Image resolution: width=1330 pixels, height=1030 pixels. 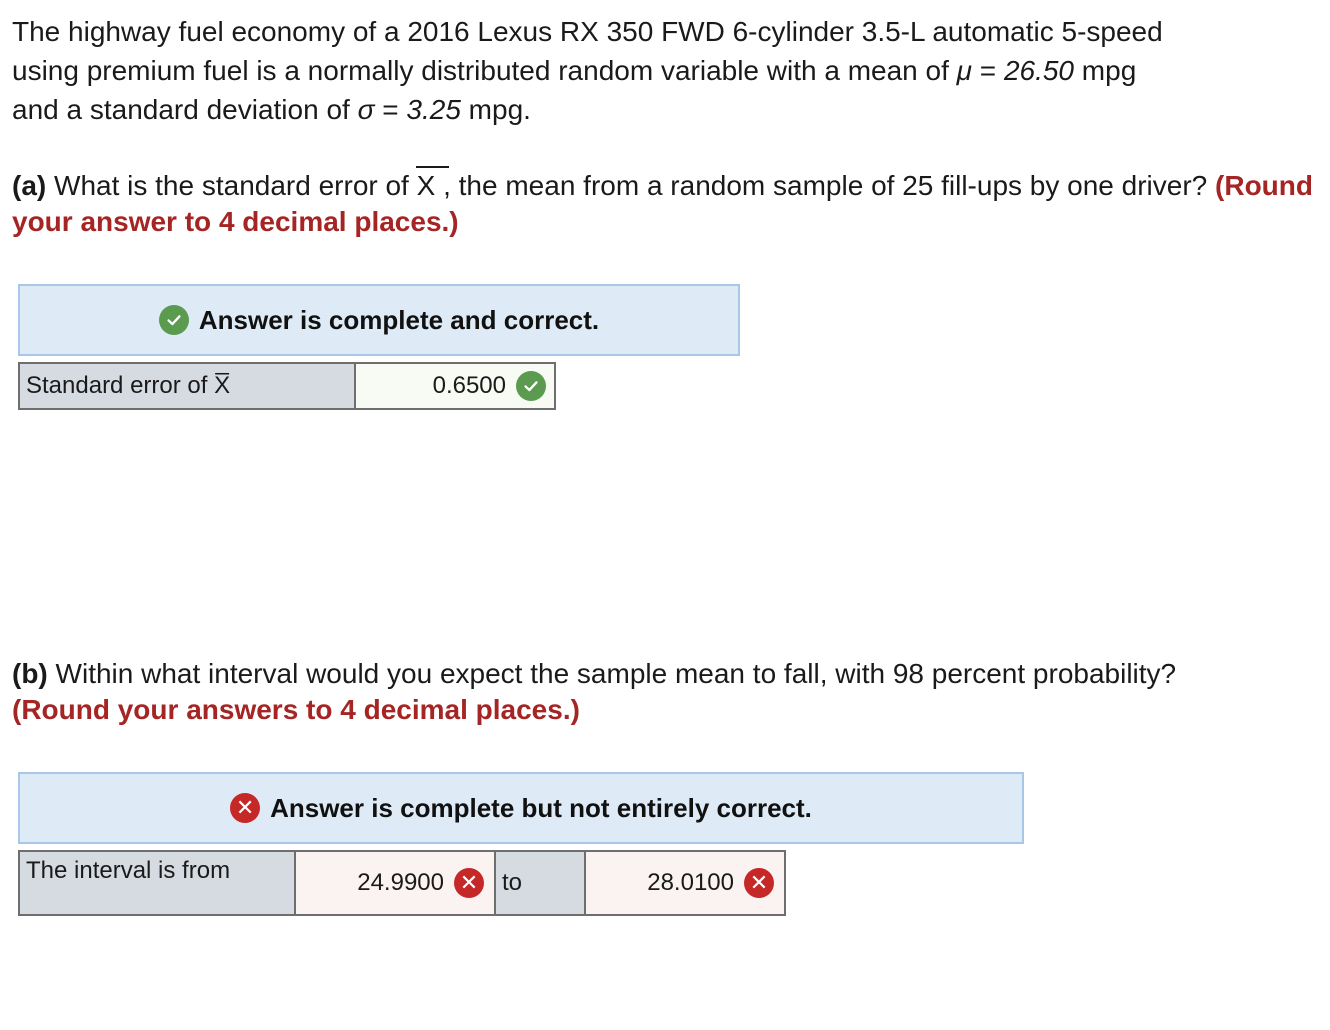 What do you see at coordinates (432, 185) in the screenshot?
I see `xbar-symbol: X` at bounding box center [432, 185].